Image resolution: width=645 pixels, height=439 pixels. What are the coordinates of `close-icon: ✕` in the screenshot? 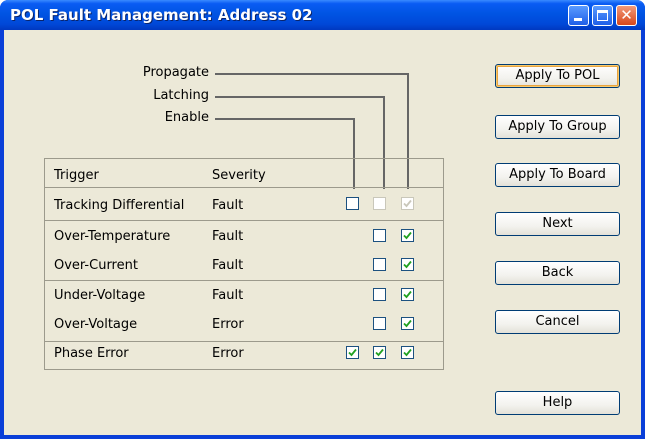 It's located at (626, 15).